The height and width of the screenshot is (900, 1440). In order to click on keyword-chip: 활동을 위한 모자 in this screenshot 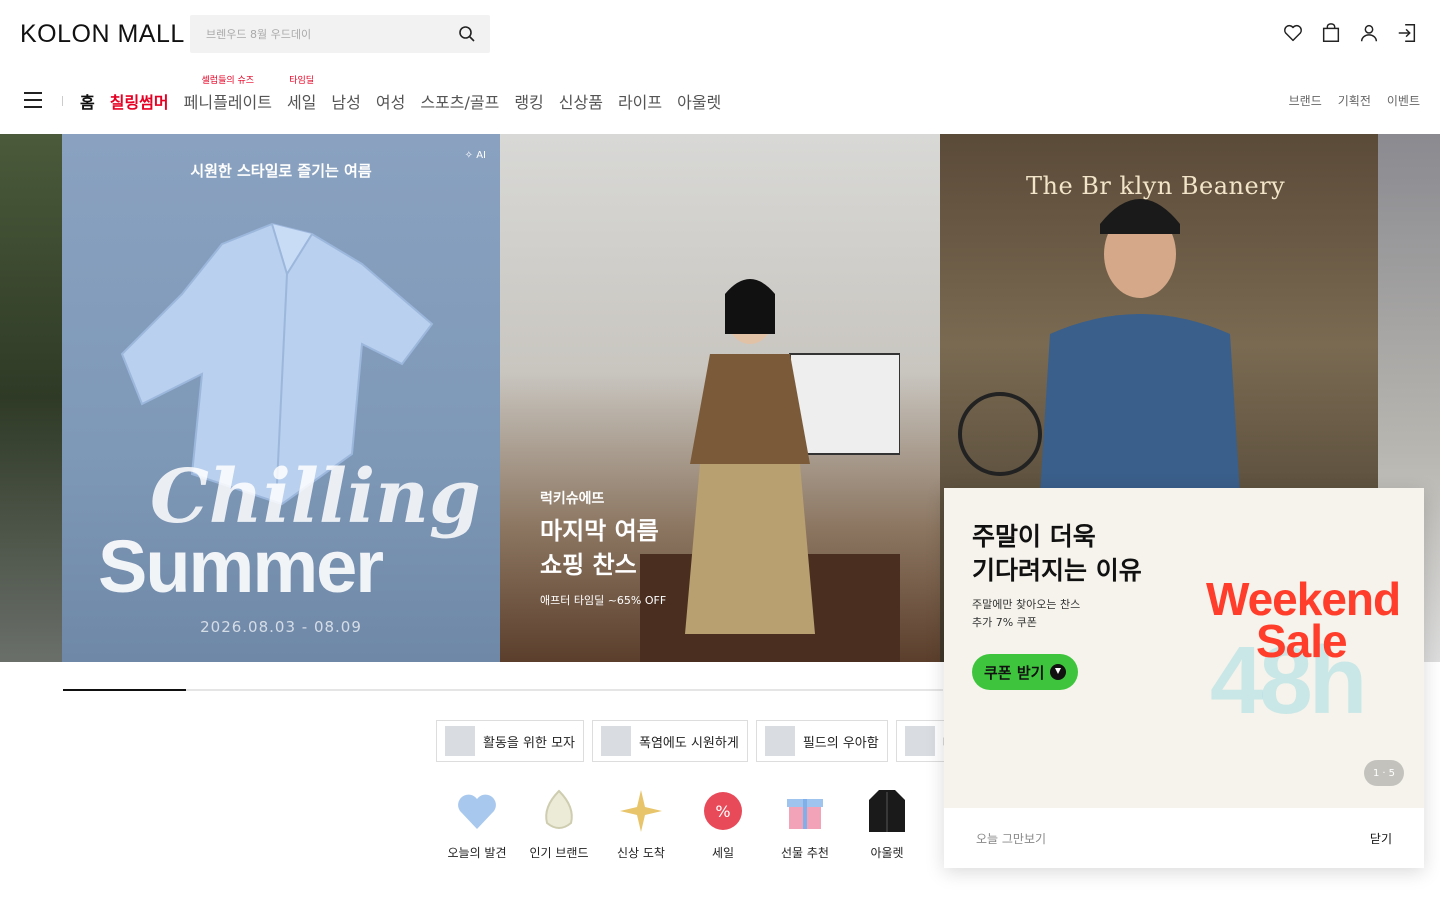, I will do `click(510, 741)`.